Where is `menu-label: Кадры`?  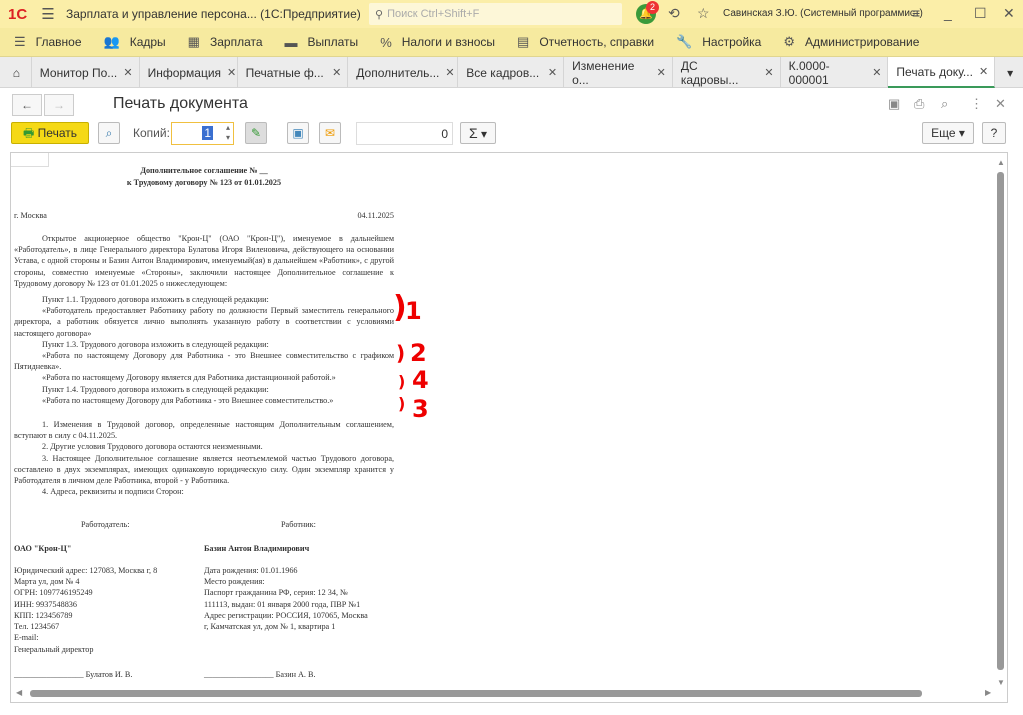 menu-label: Кадры is located at coordinates (147, 42).